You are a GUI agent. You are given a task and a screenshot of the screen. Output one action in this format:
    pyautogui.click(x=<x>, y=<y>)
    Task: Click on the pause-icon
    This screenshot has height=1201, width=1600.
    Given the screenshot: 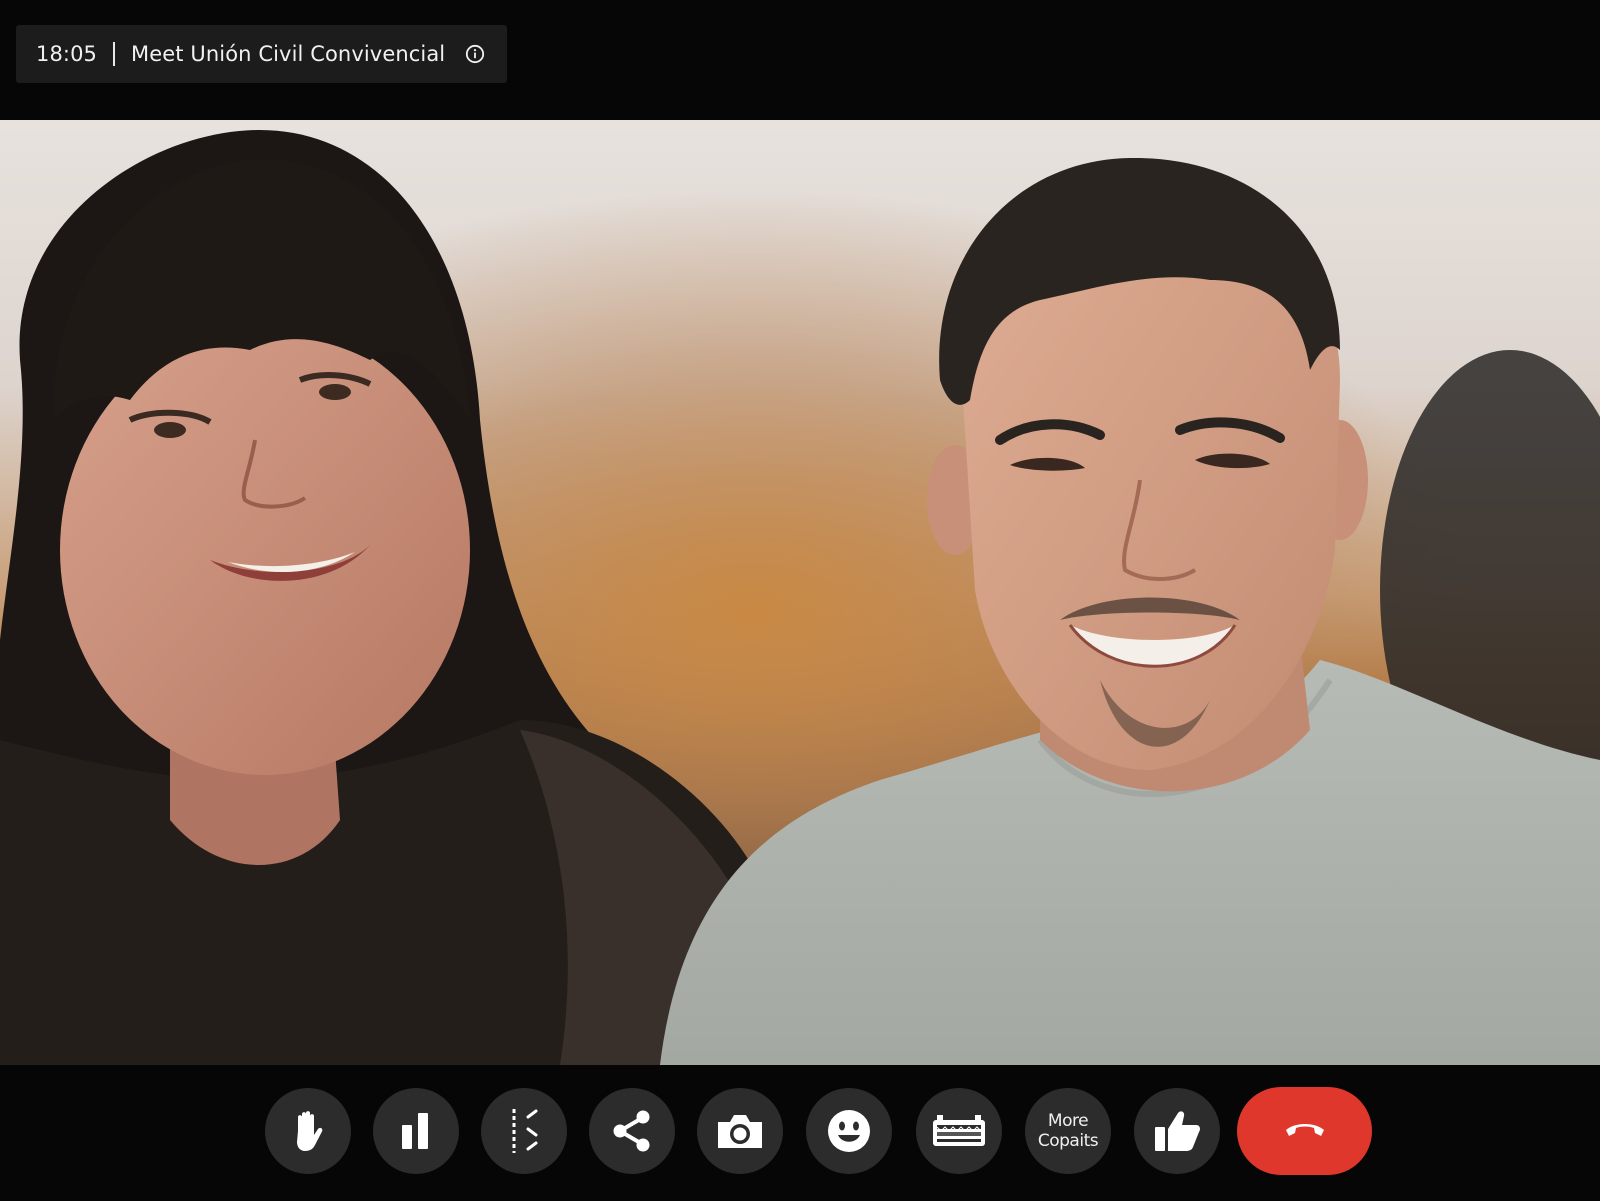 What is the action you would take?
    pyautogui.click(x=416, y=1131)
    